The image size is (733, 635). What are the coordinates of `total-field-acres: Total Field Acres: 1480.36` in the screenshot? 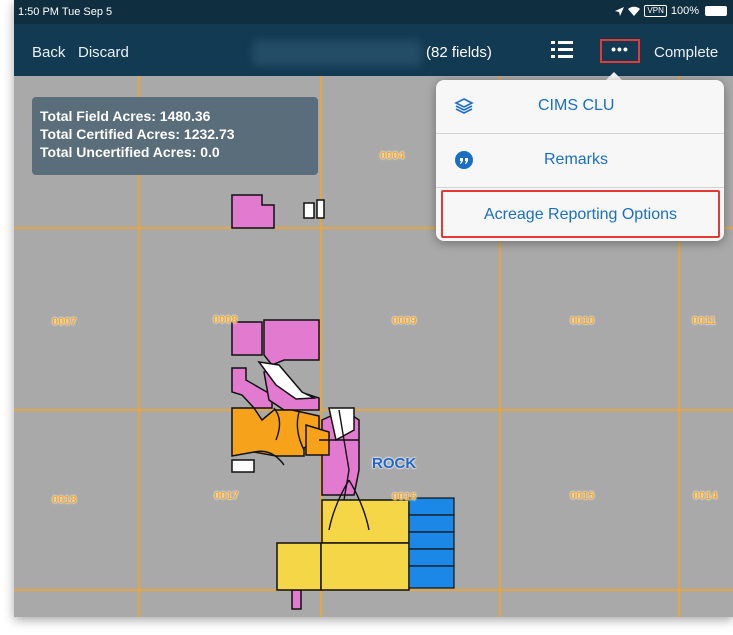 It's located at (125, 116).